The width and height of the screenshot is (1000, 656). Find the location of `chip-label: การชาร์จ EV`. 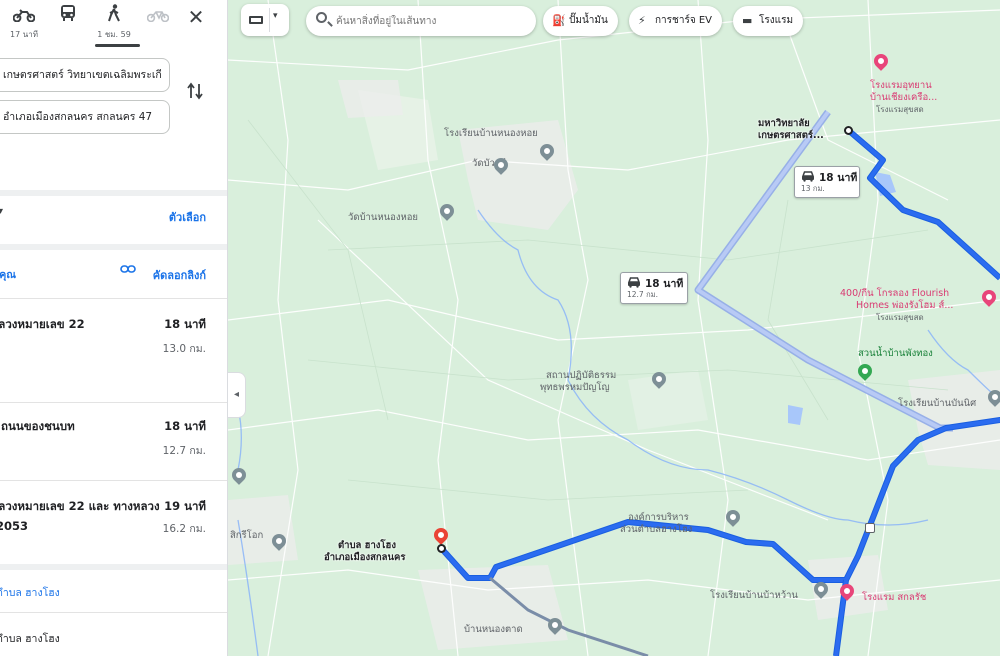

chip-label: การชาร์จ EV is located at coordinates (684, 20).